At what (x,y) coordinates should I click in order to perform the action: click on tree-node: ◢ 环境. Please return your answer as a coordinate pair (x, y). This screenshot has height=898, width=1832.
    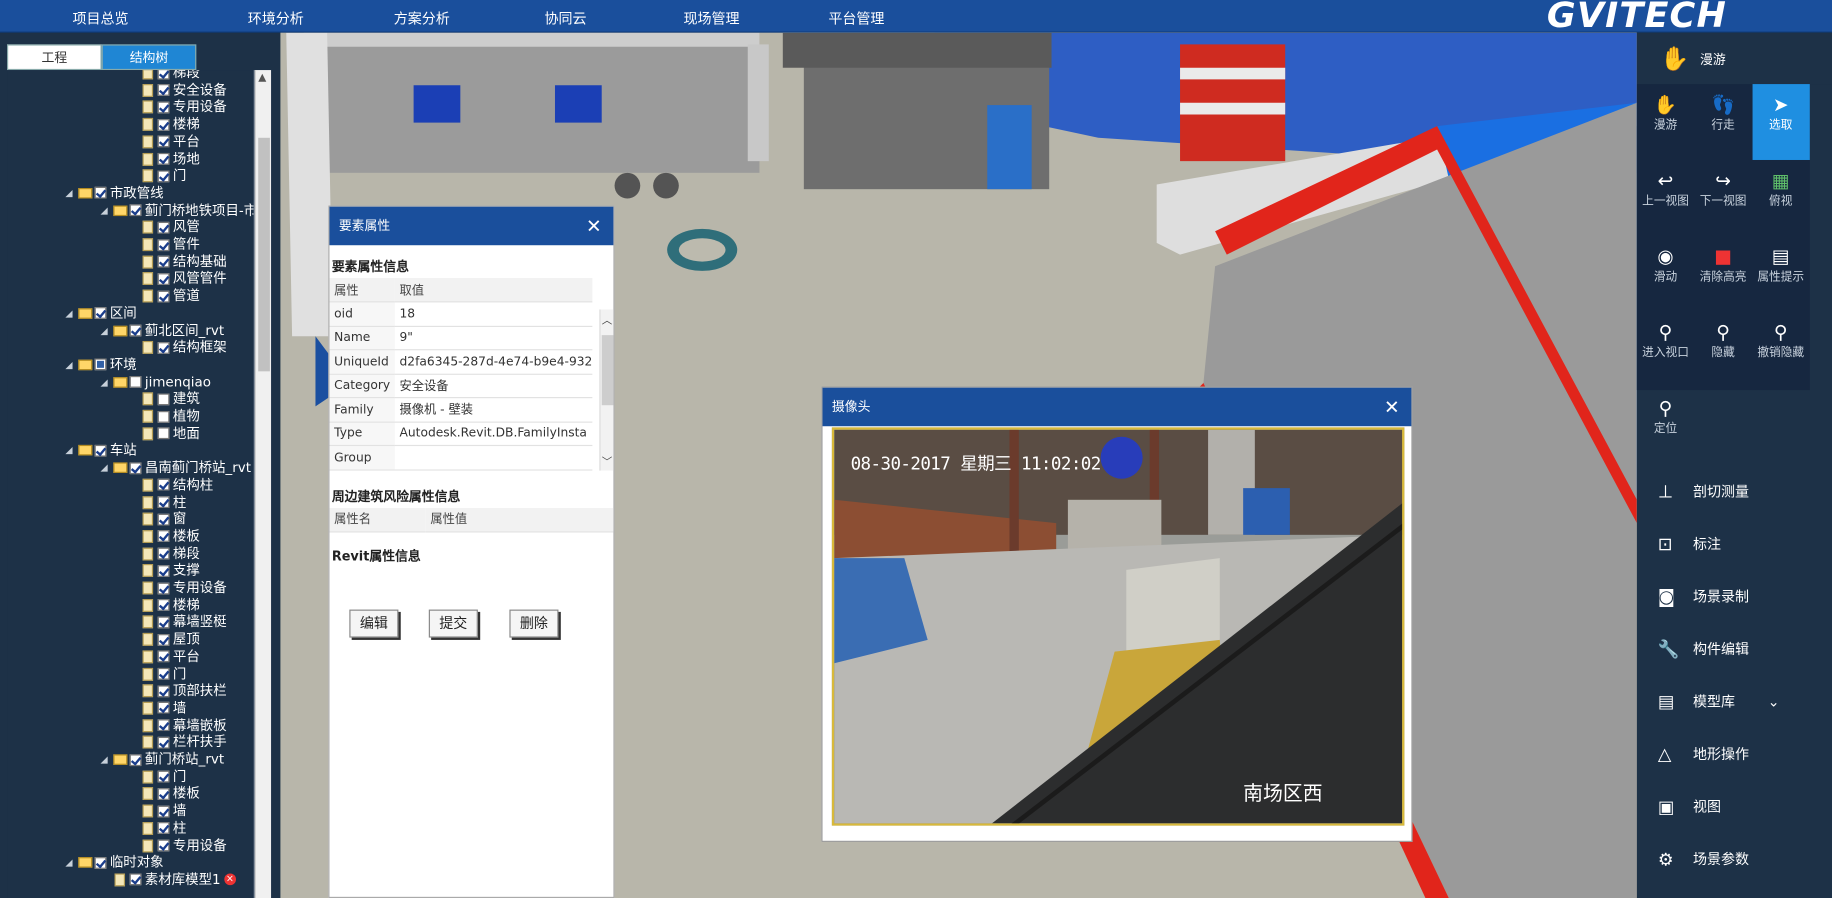
    Looking at the image, I should click on (100, 365).